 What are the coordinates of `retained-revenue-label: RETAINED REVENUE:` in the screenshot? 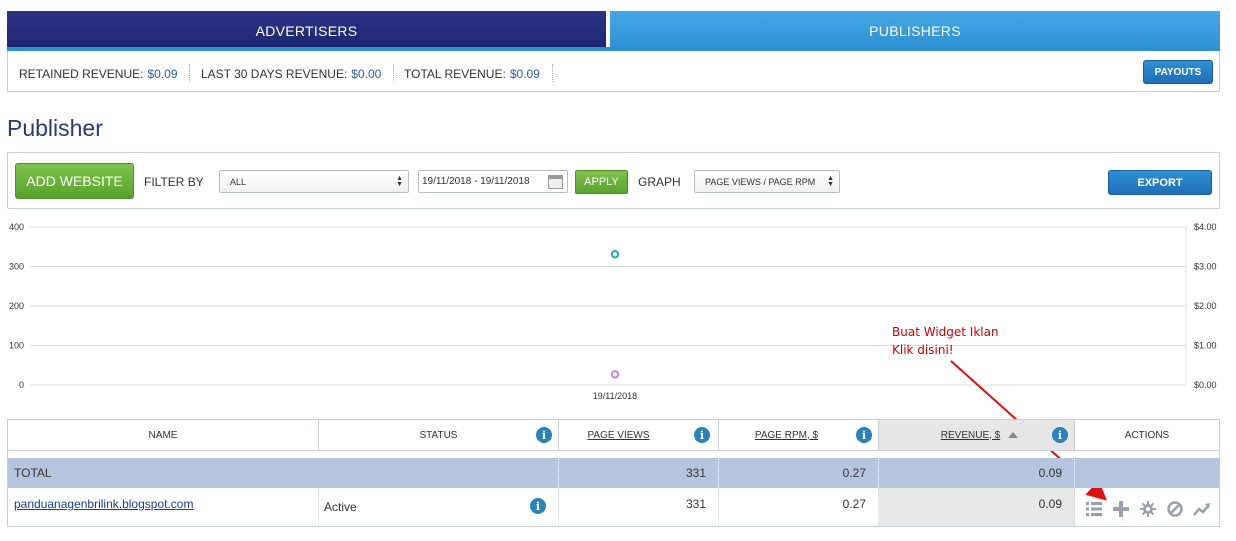 It's located at (81, 74).